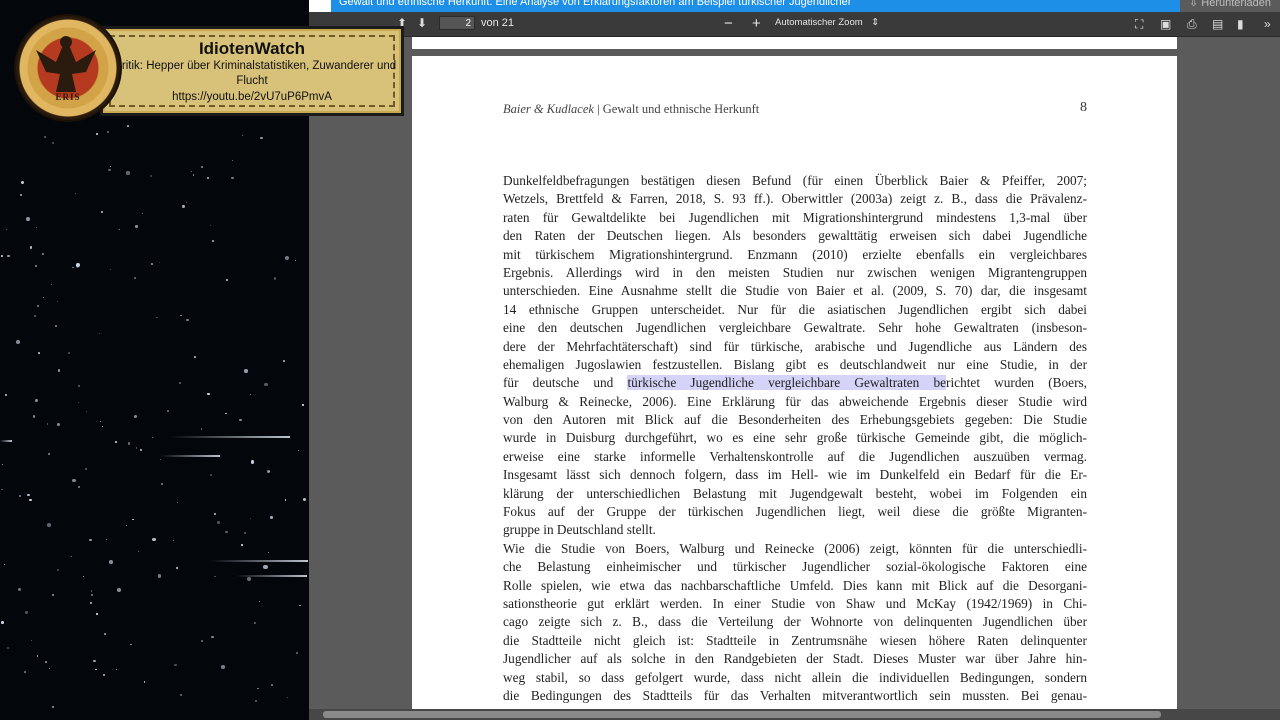  What do you see at coordinates (422, 23) in the screenshot?
I see `next-page-icon: ⬇` at bounding box center [422, 23].